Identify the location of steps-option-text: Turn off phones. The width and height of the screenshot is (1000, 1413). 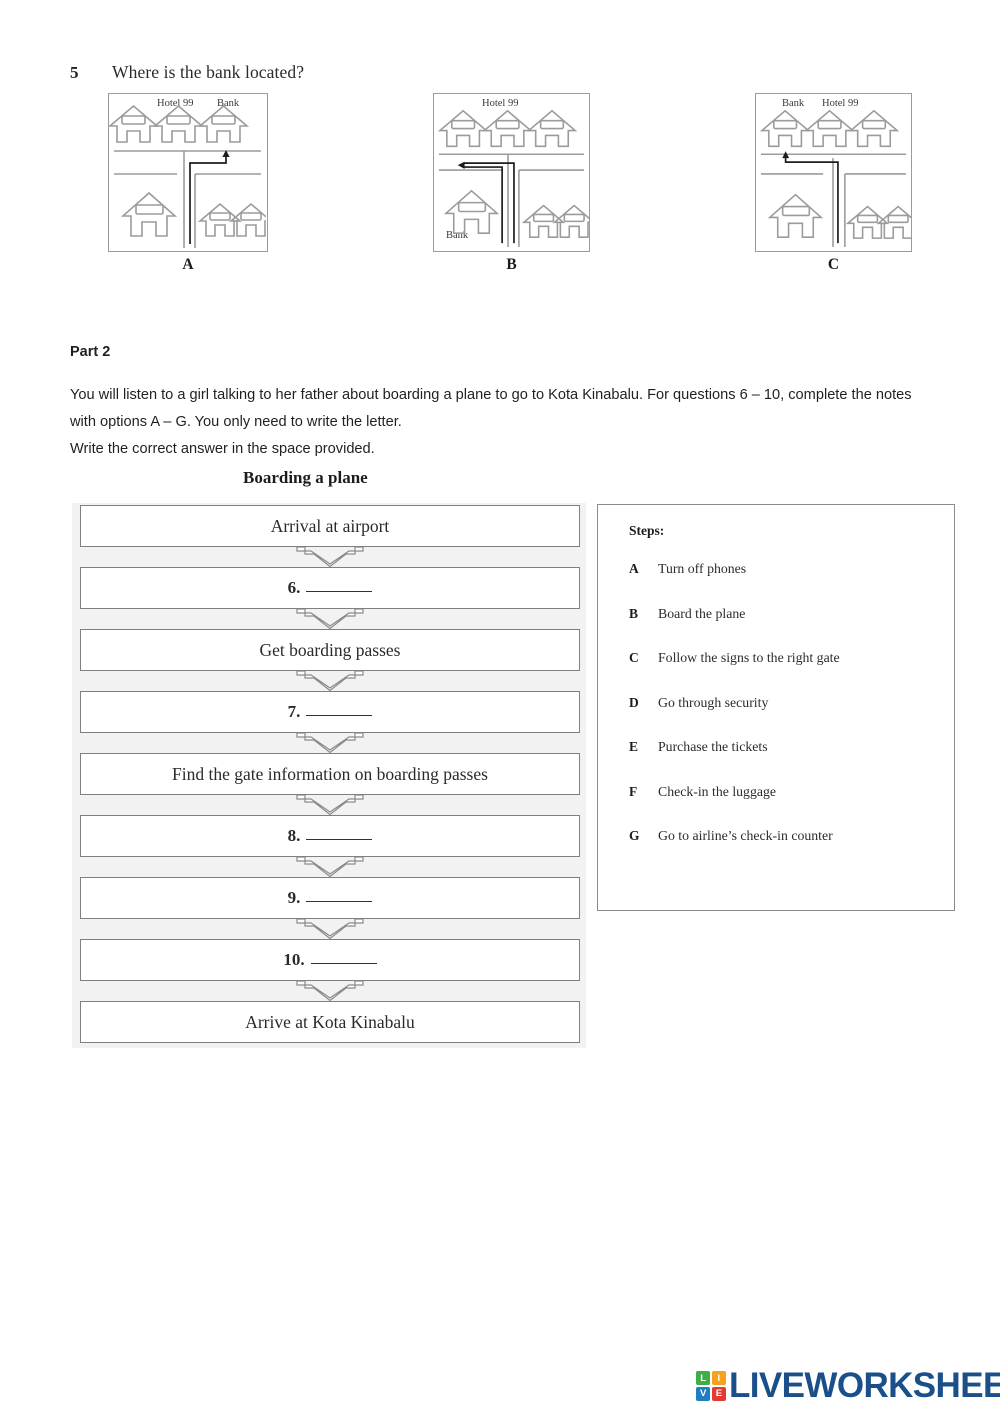
(702, 568).